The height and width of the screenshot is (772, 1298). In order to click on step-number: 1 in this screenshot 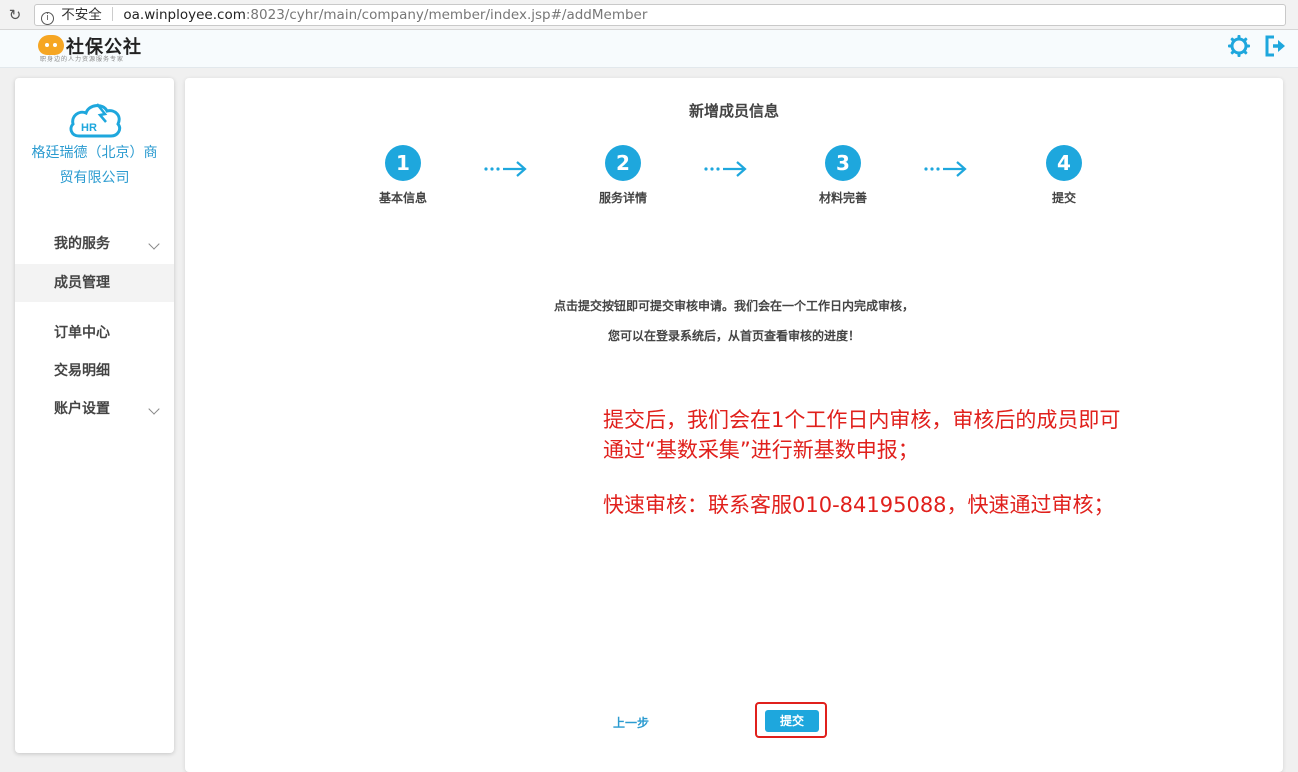, I will do `click(403, 163)`.